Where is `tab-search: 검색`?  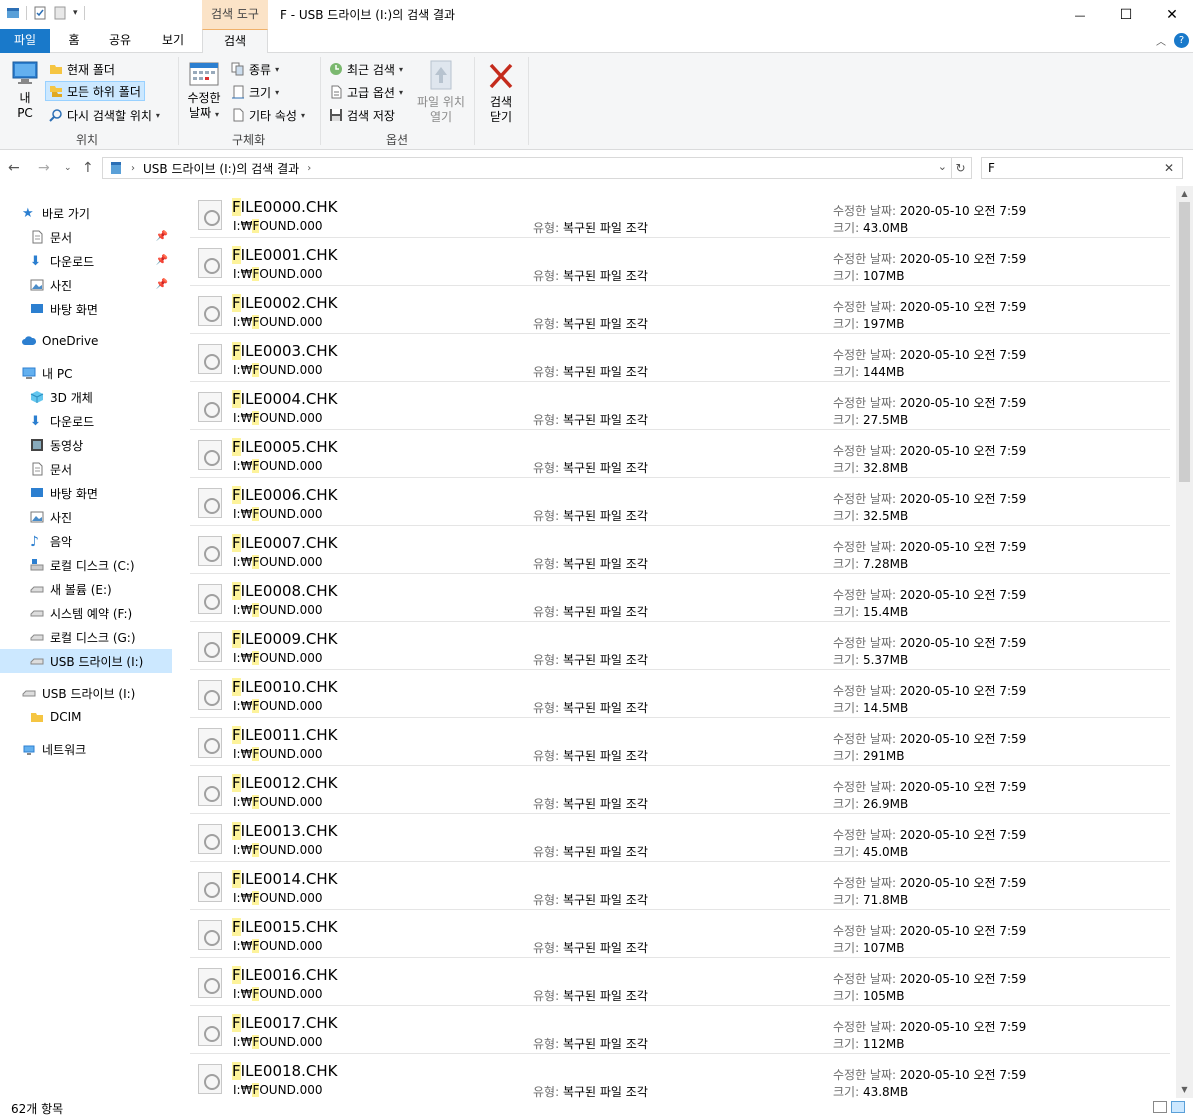 tab-search: 검색 is located at coordinates (235, 41).